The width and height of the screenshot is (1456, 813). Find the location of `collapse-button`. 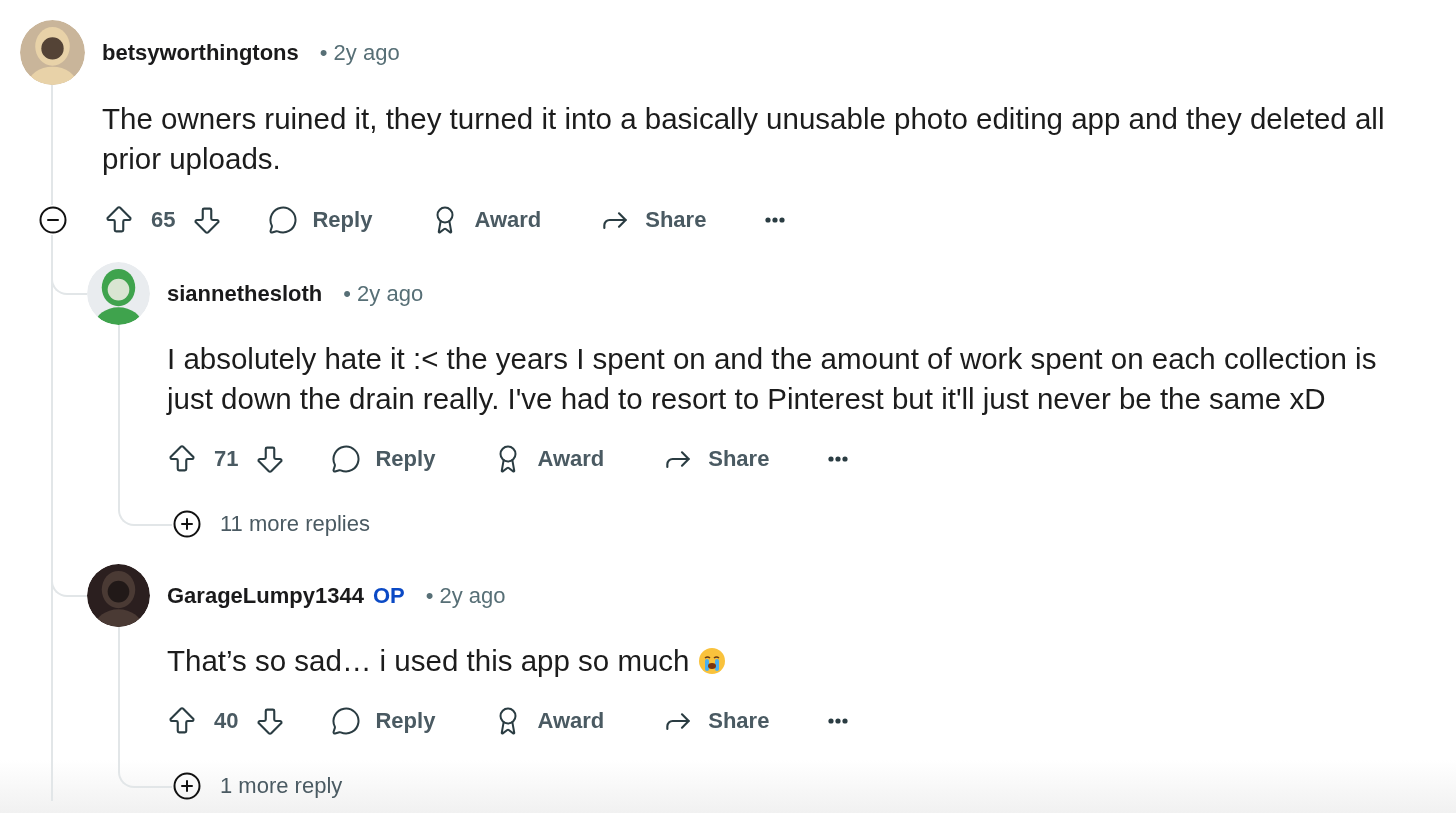

collapse-button is located at coordinates (53, 220).